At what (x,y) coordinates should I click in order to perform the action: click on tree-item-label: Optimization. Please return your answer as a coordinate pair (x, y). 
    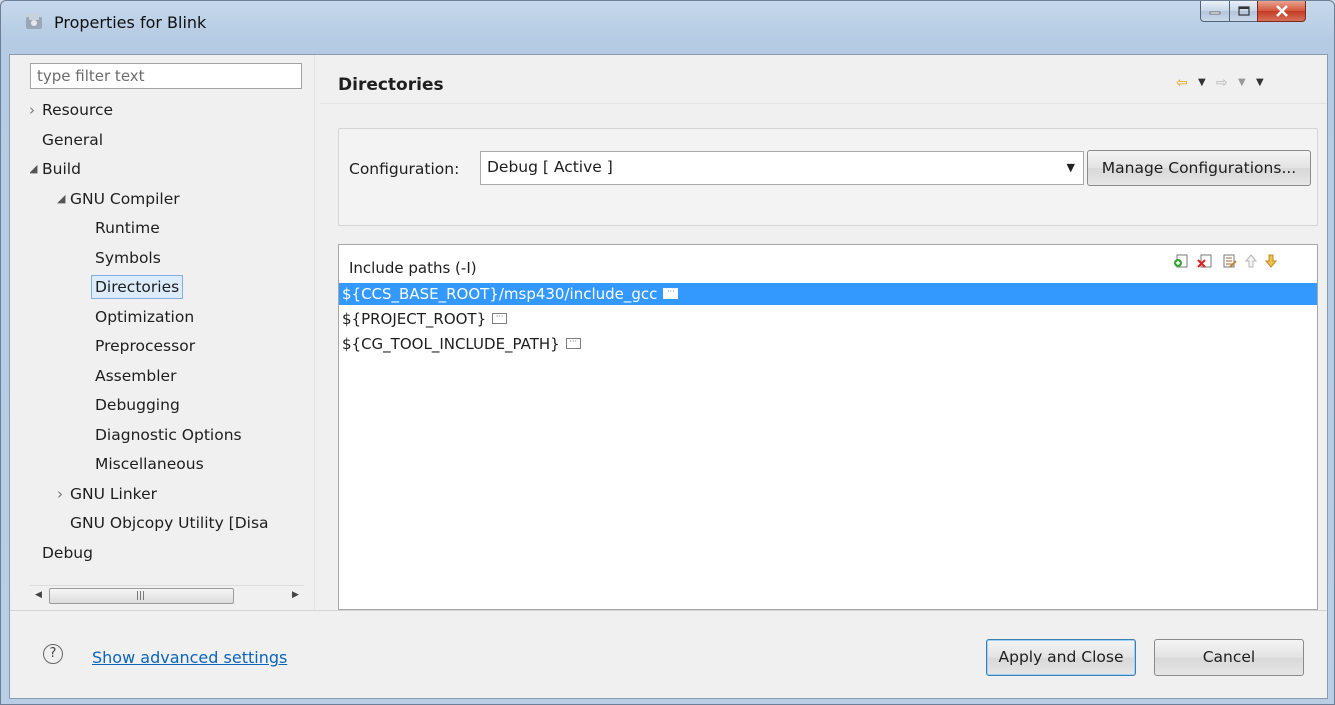
    Looking at the image, I should click on (145, 316).